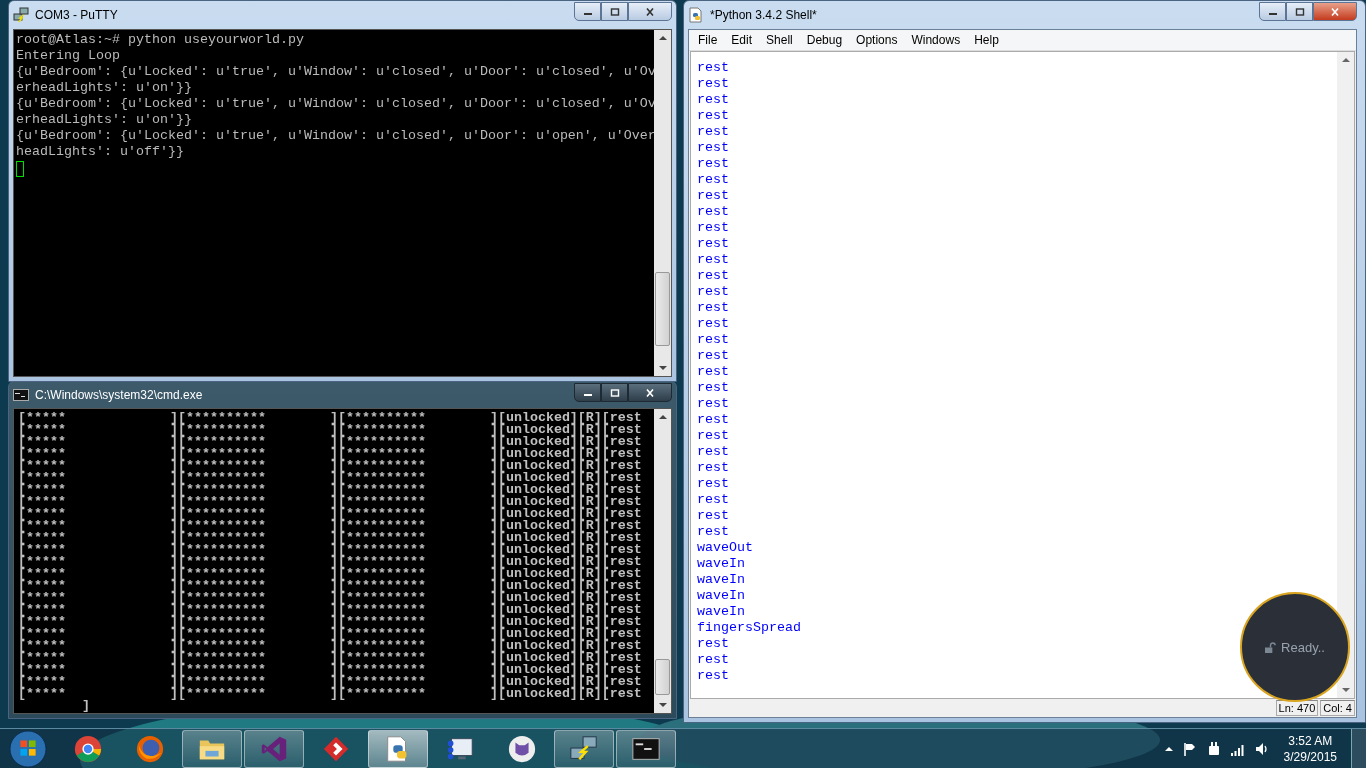 The image size is (1366, 768). What do you see at coordinates (1310, 756) in the screenshot?
I see `clock-date: 3/29/2015` at bounding box center [1310, 756].